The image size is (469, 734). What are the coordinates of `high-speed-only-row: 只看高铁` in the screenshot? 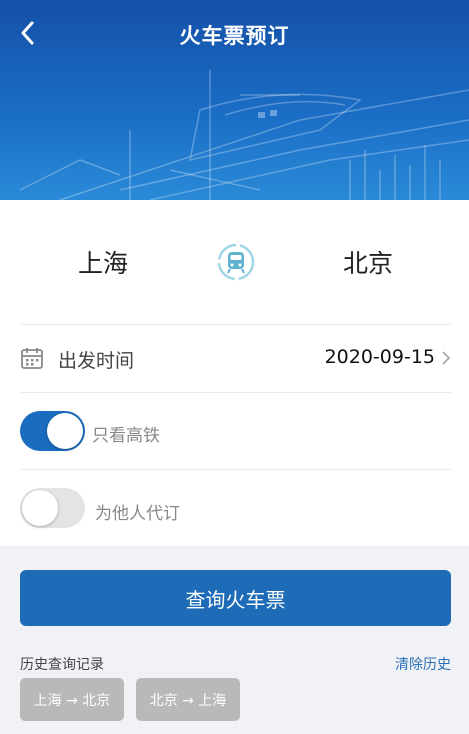 It's located at (234, 430).